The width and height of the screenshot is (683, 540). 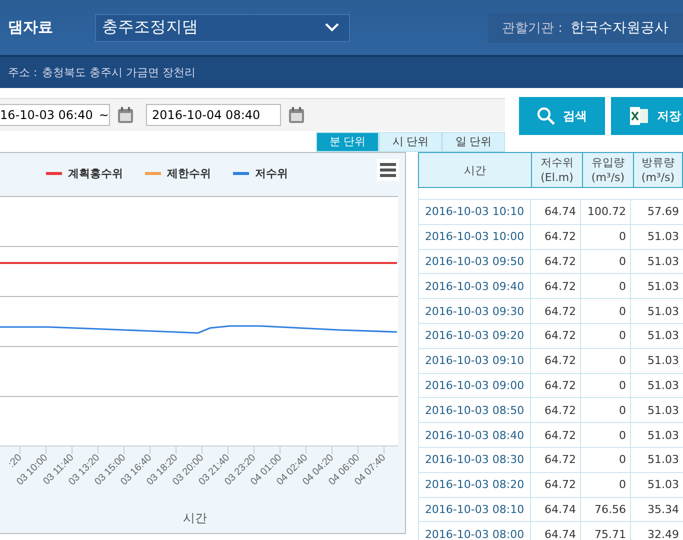 I want to click on table-cell: 35.34, so click(x=656, y=510).